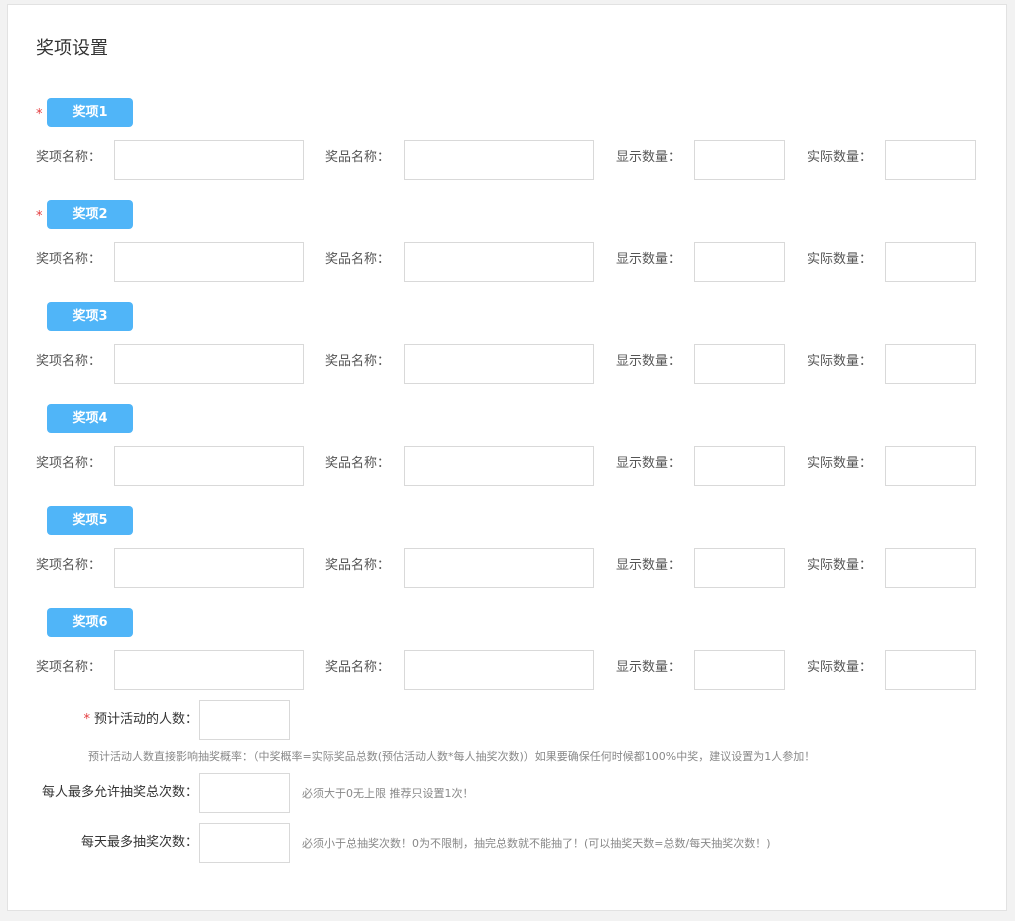 This screenshot has width=1015, height=921. Describe the element at coordinates (145, 719) in the screenshot. I see `expected-participants-label-text: 预计活动的人数：` at that location.